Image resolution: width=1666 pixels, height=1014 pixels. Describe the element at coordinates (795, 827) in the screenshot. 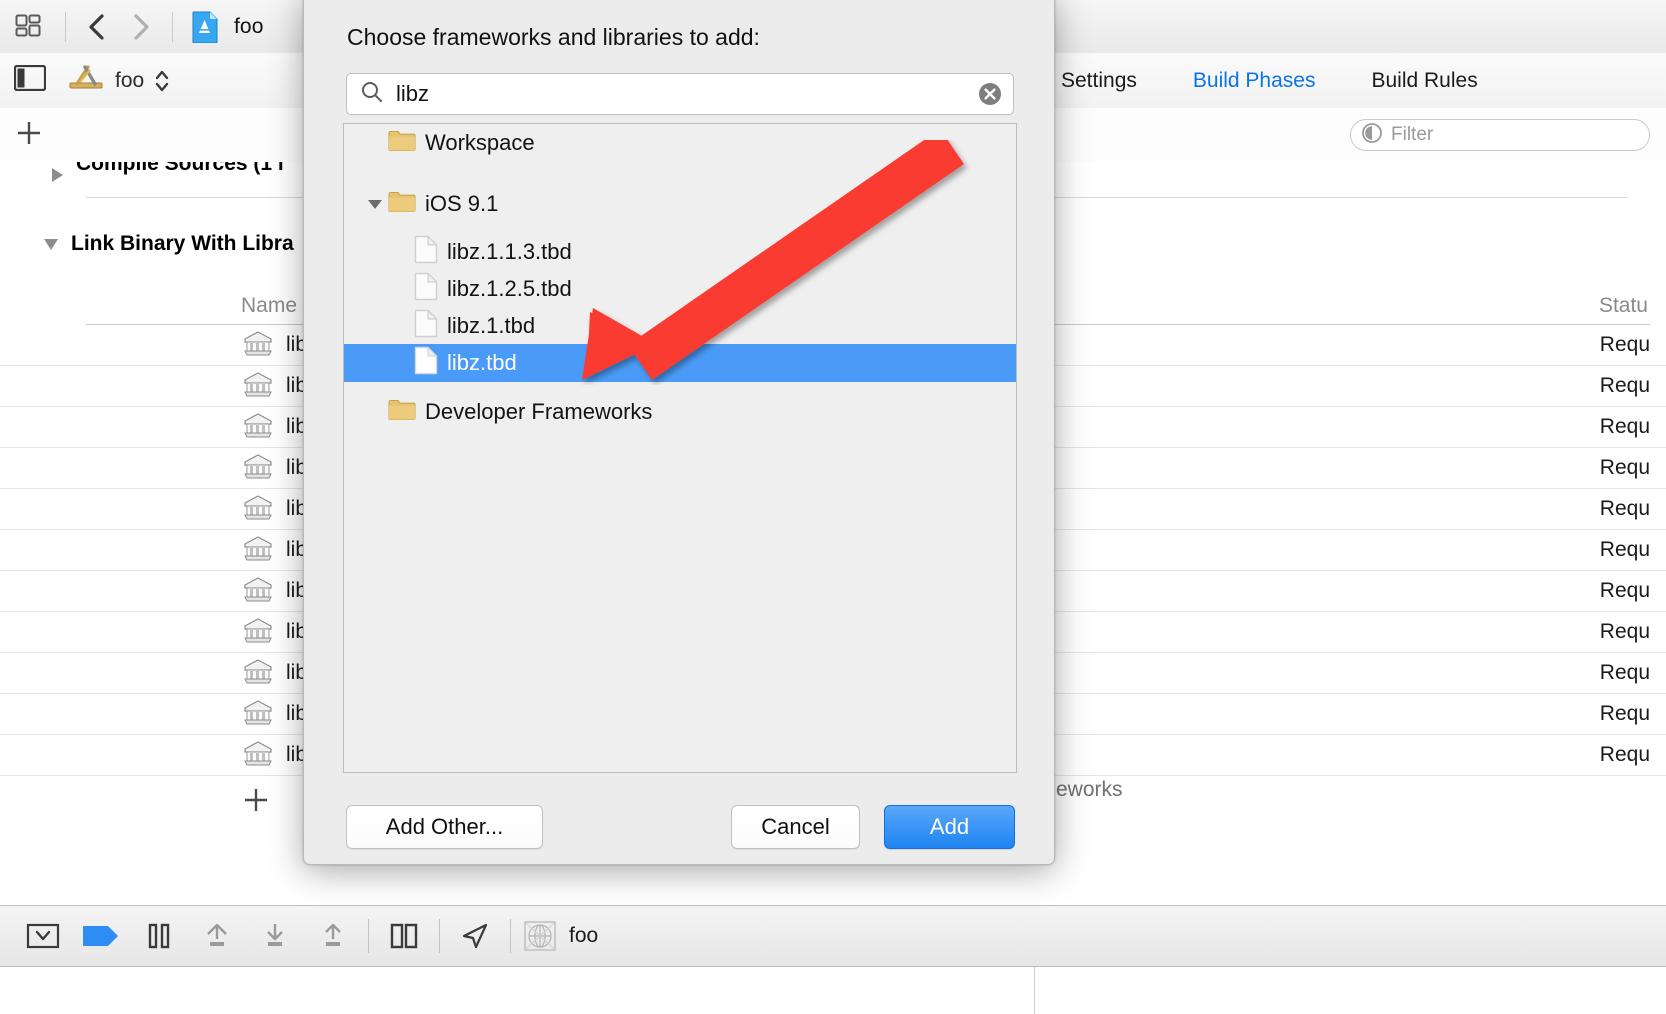

I see `cancel-button: Cancel` at that location.